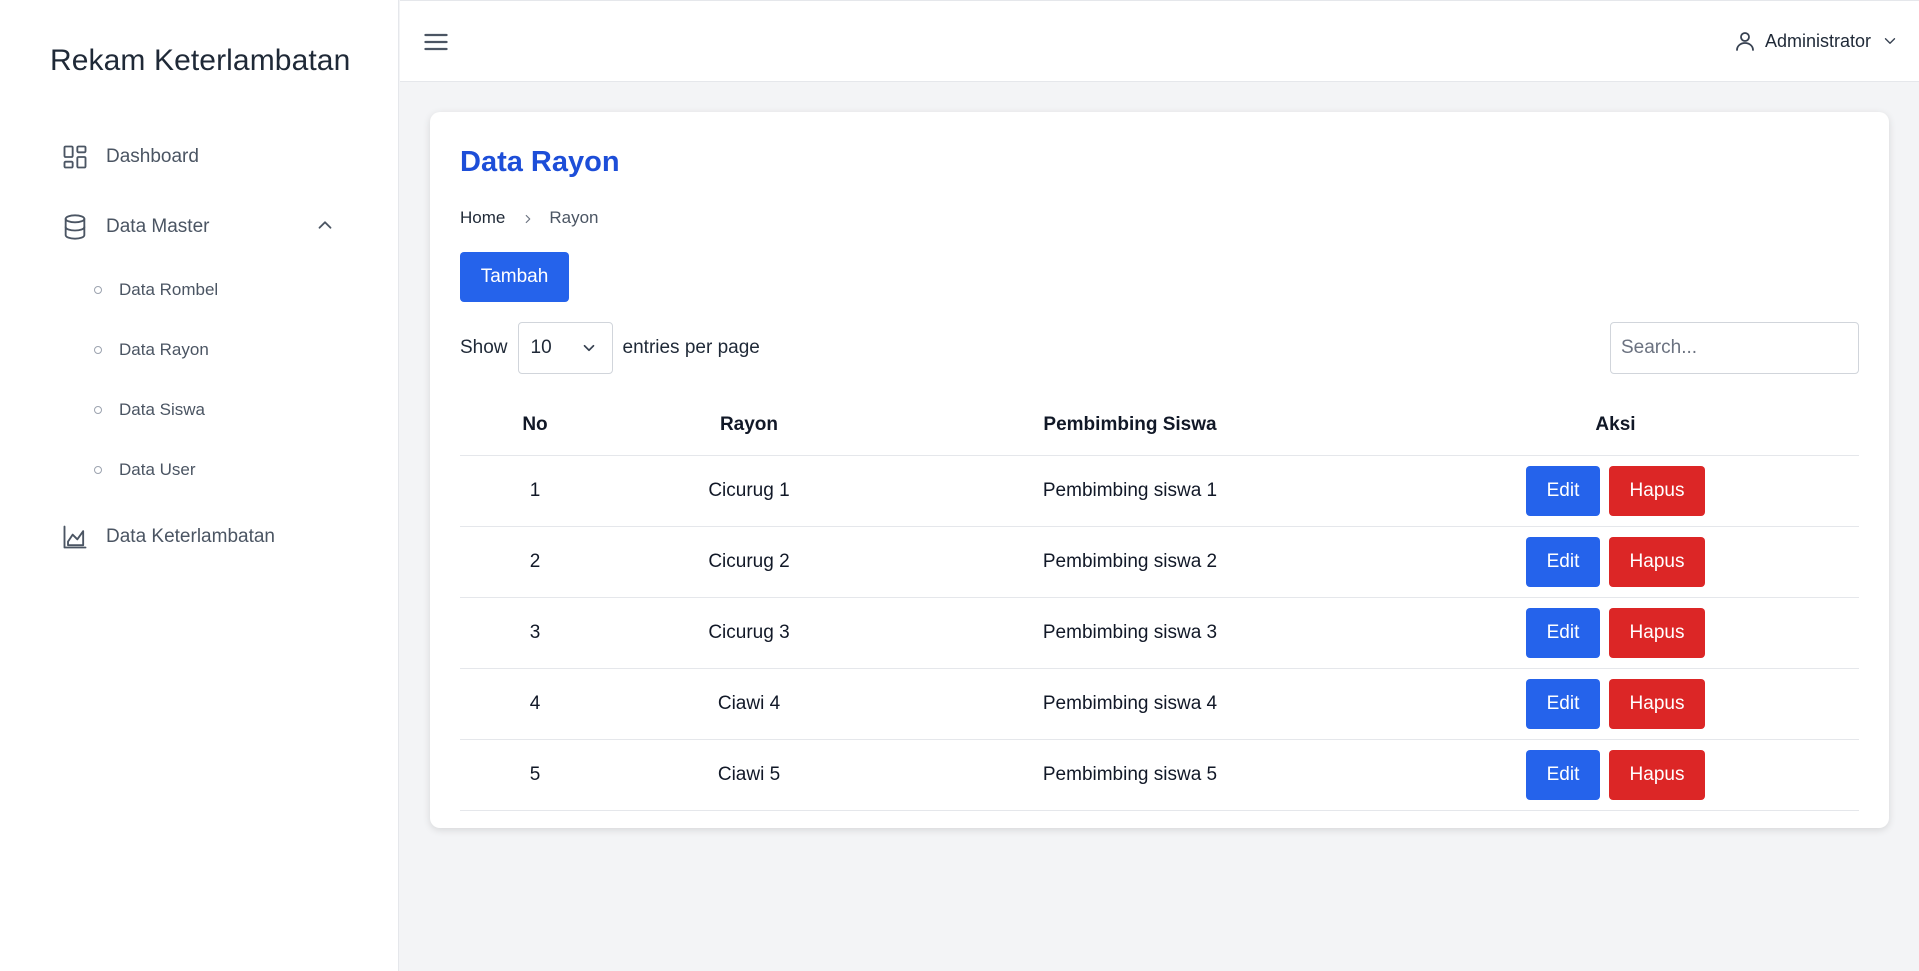 The height and width of the screenshot is (971, 1919). What do you see at coordinates (565, 348) in the screenshot?
I see `entries-select: 10` at bounding box center [565, 348].